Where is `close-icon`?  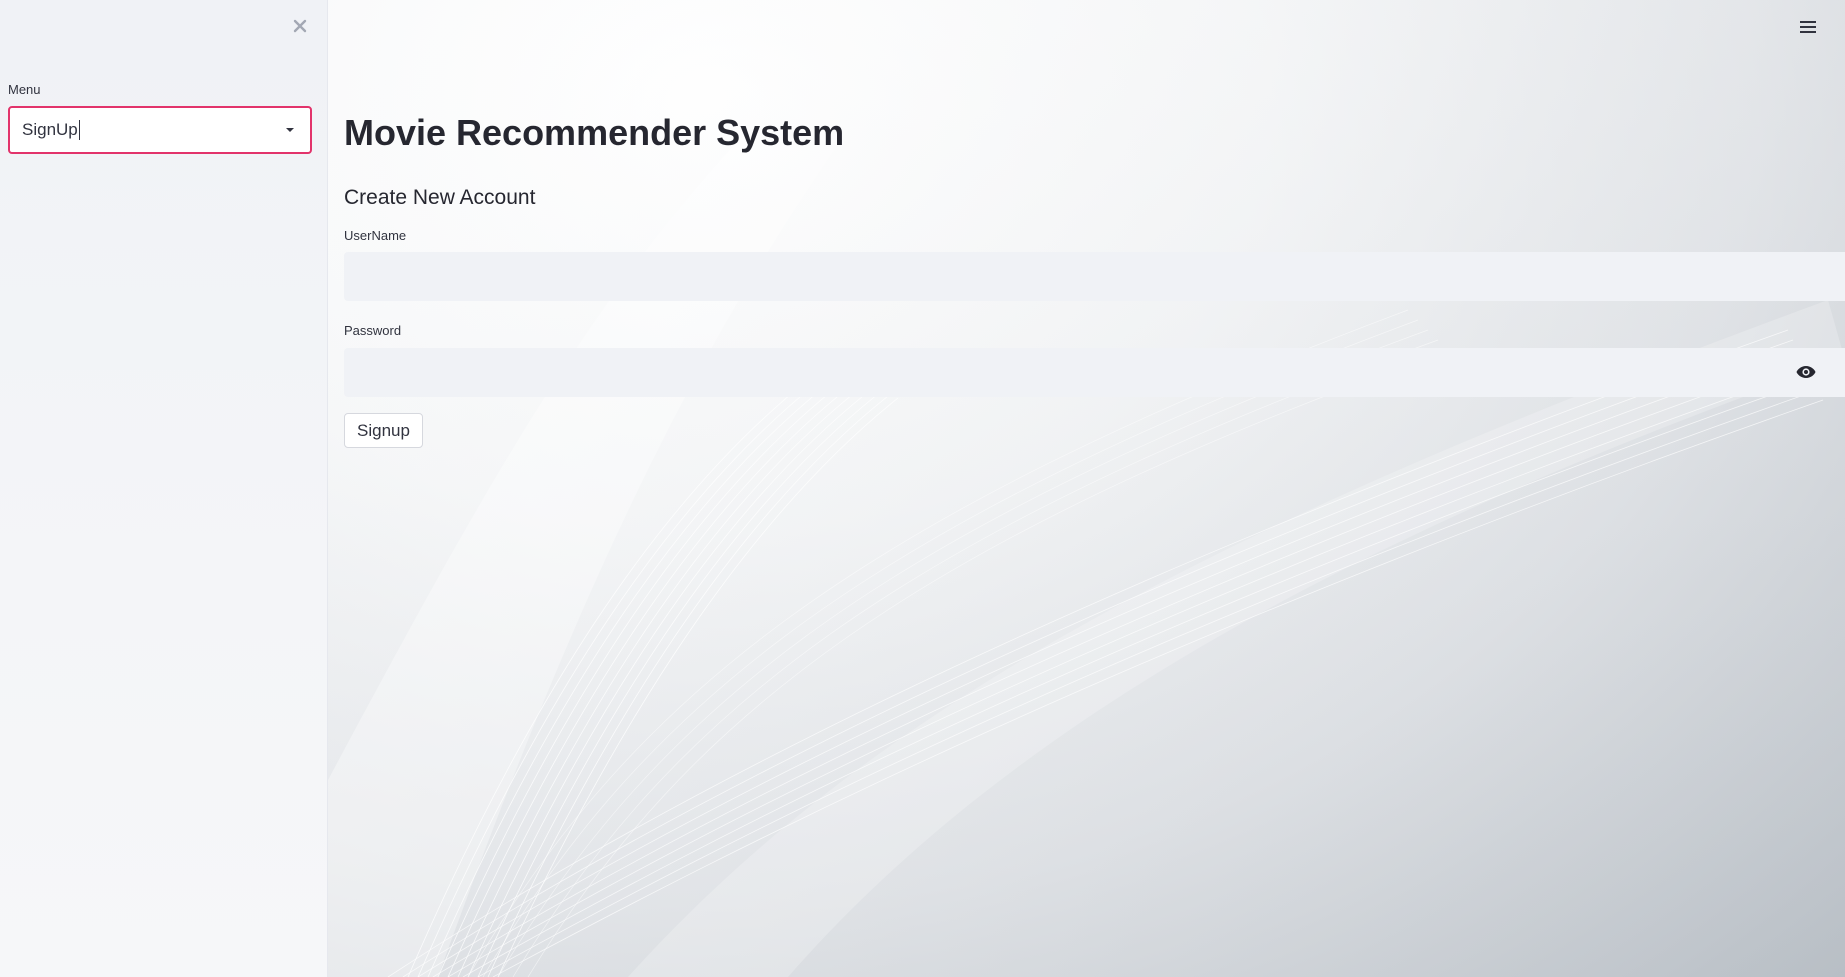 close-icon is located at coordinates (300, 26).